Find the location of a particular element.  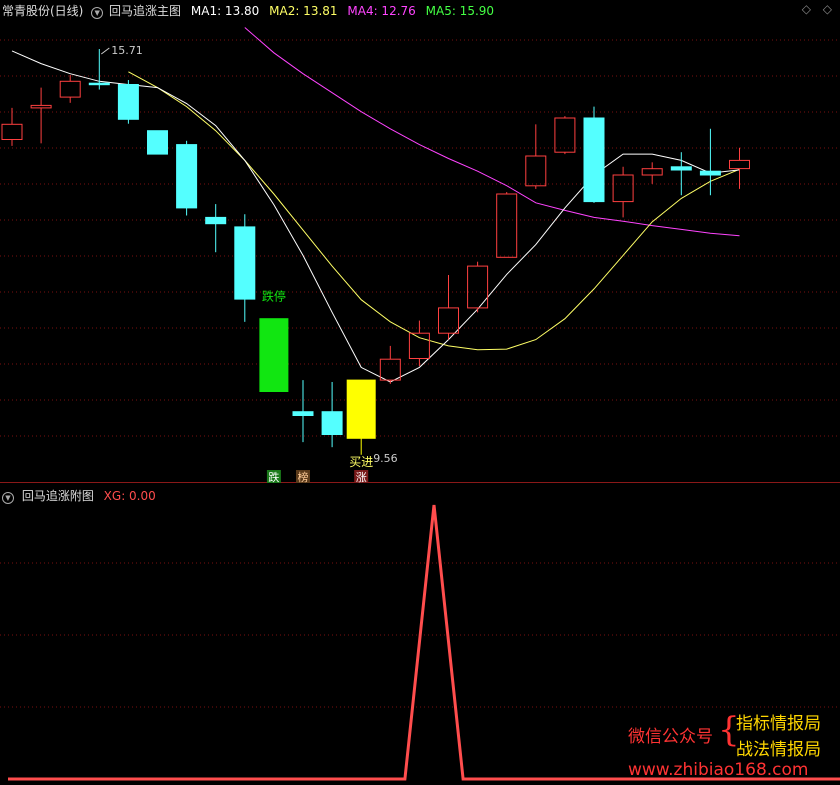

ma2-legend: MA2: 13.81 is located at coordinates (303, 11).